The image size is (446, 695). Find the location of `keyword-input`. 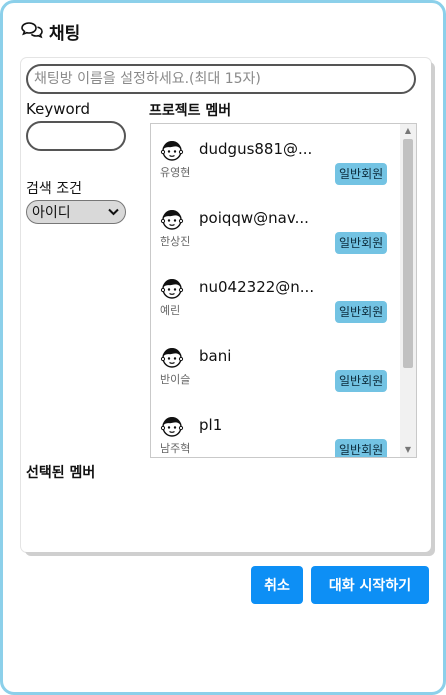

keyword-input is located at coordinates (76, 136).